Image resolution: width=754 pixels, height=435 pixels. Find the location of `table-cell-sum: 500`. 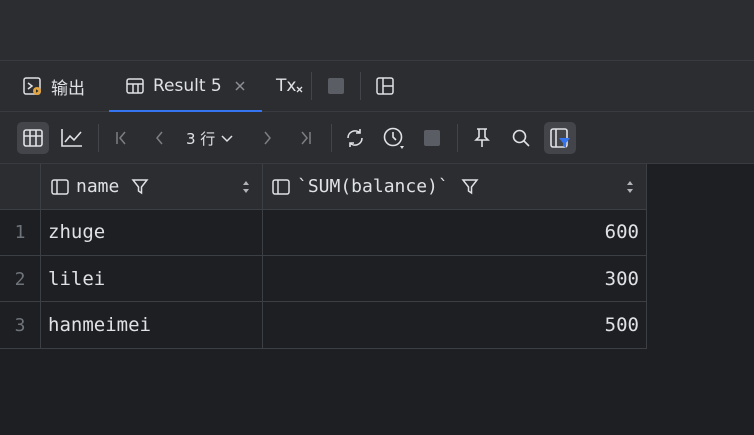

table-cell-sum: 500 is located at coordinates (455, 325).